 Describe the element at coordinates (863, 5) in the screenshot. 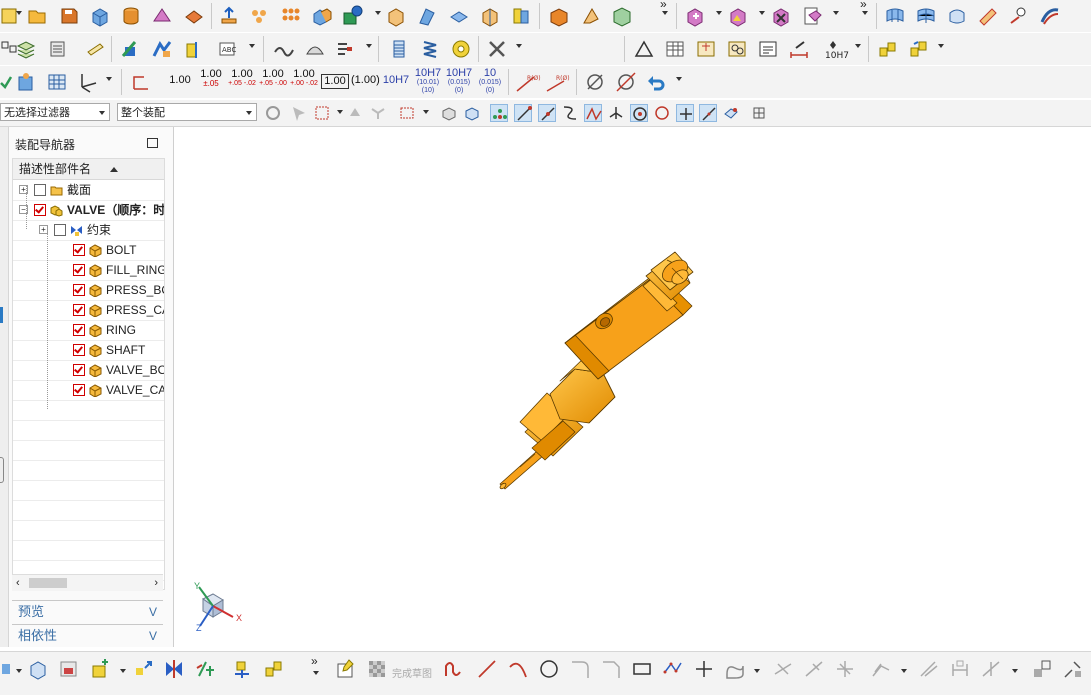

I see `toolbar-expand-2: »` at that location.